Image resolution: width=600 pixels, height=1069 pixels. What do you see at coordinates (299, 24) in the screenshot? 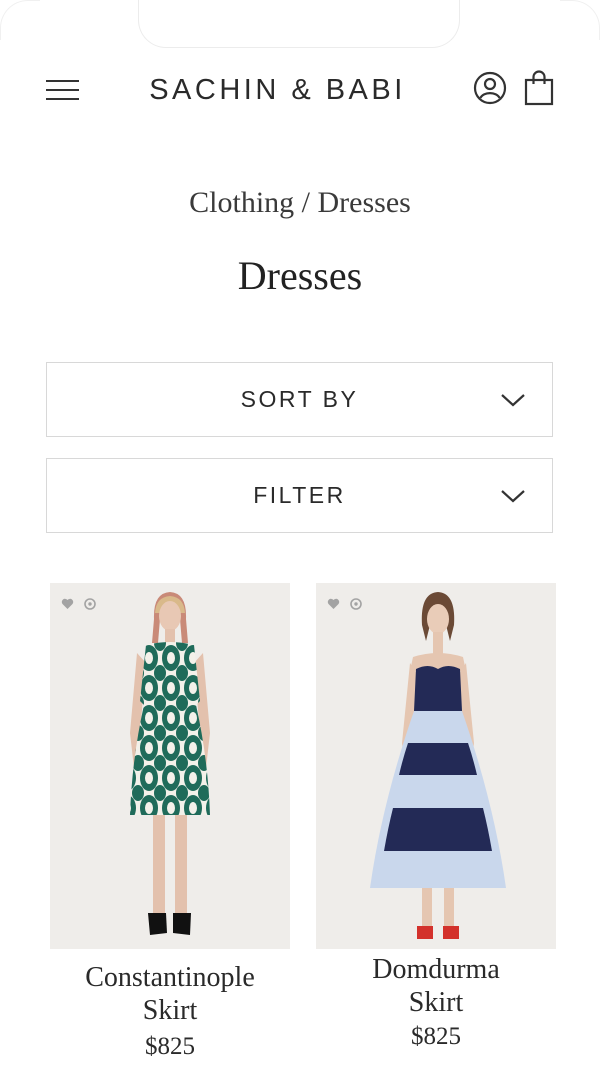
I see `device-notch` at bounding box center [299, 24].